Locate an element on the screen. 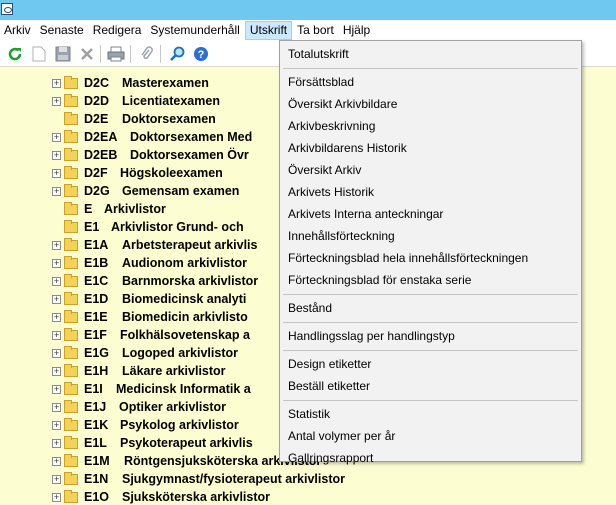  tree-row-label: Gemensam examen is located at coordinates (181, 191).